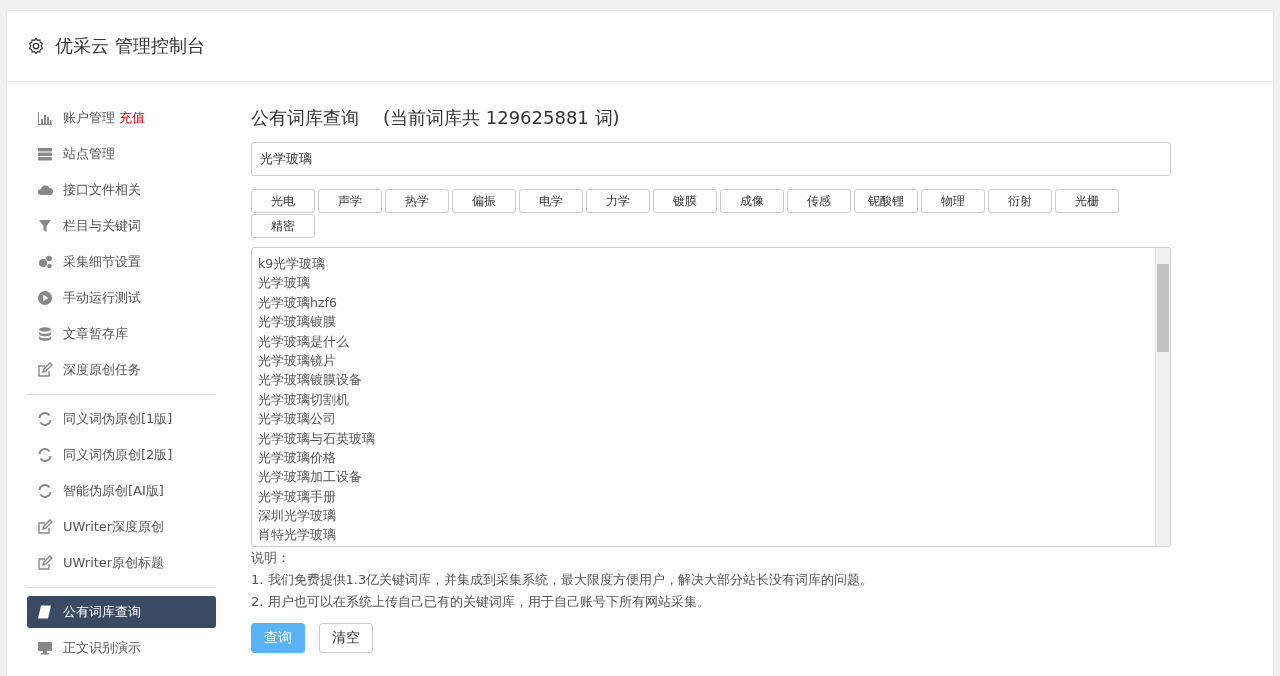 The image size is (1280, 676). I want to click on tag-button: 铌酸锂, so click(886, 201).